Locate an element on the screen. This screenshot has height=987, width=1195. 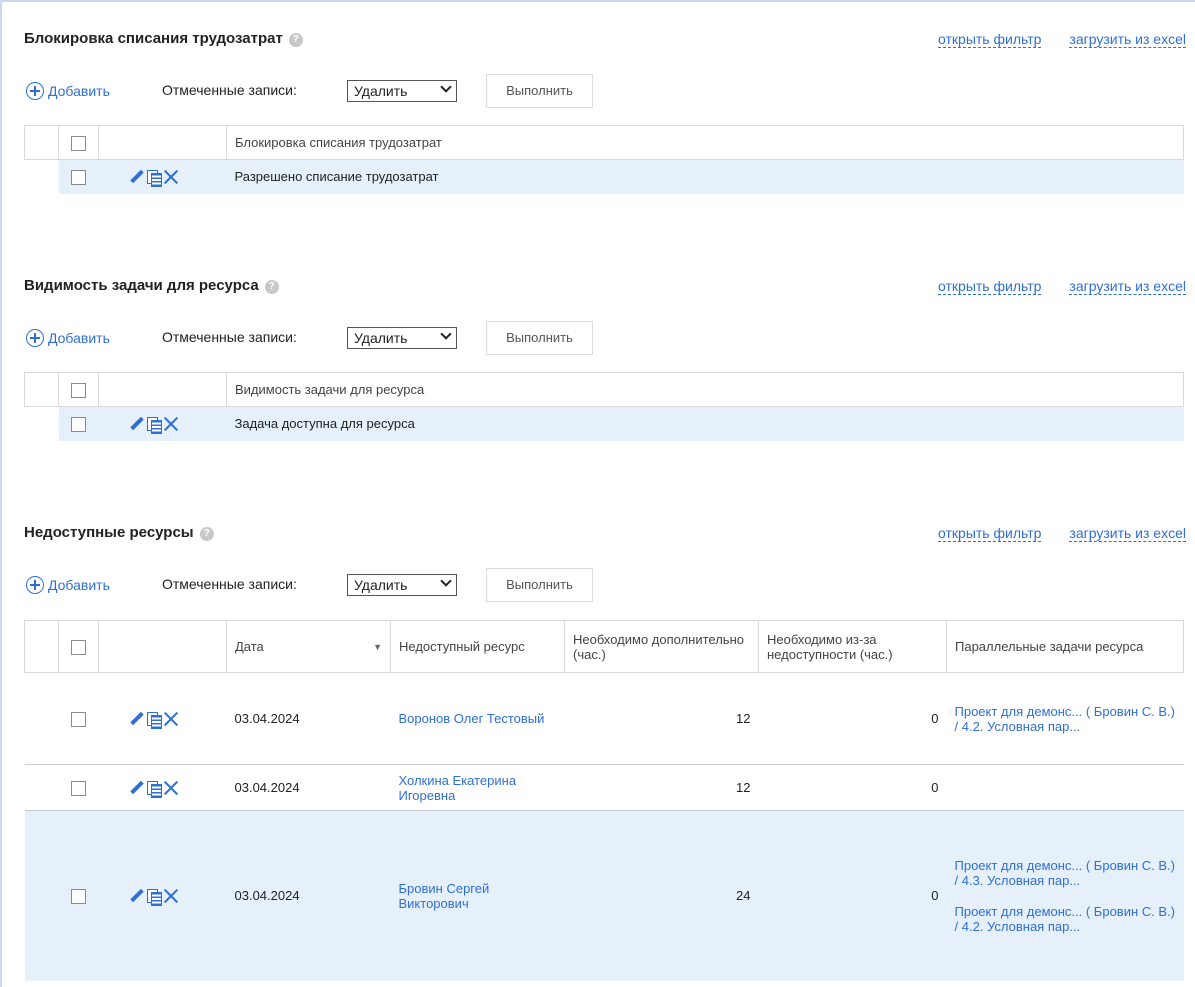
resource-link: Воронов Олег Тестовый is located at coordinates (472, 718).